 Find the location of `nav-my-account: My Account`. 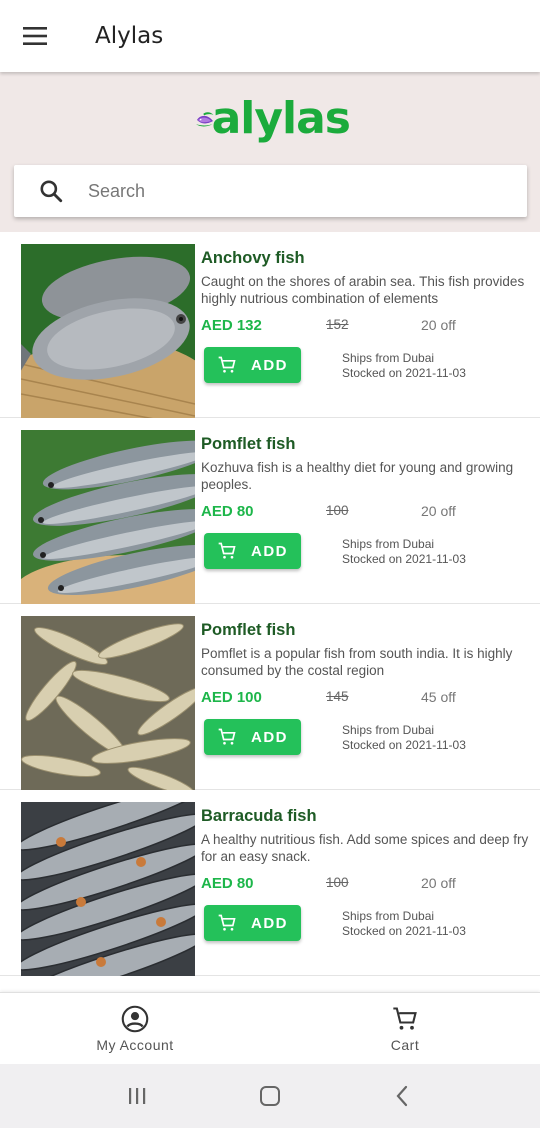

nav-my-account: My Account is located at coordinates (135, 1028).